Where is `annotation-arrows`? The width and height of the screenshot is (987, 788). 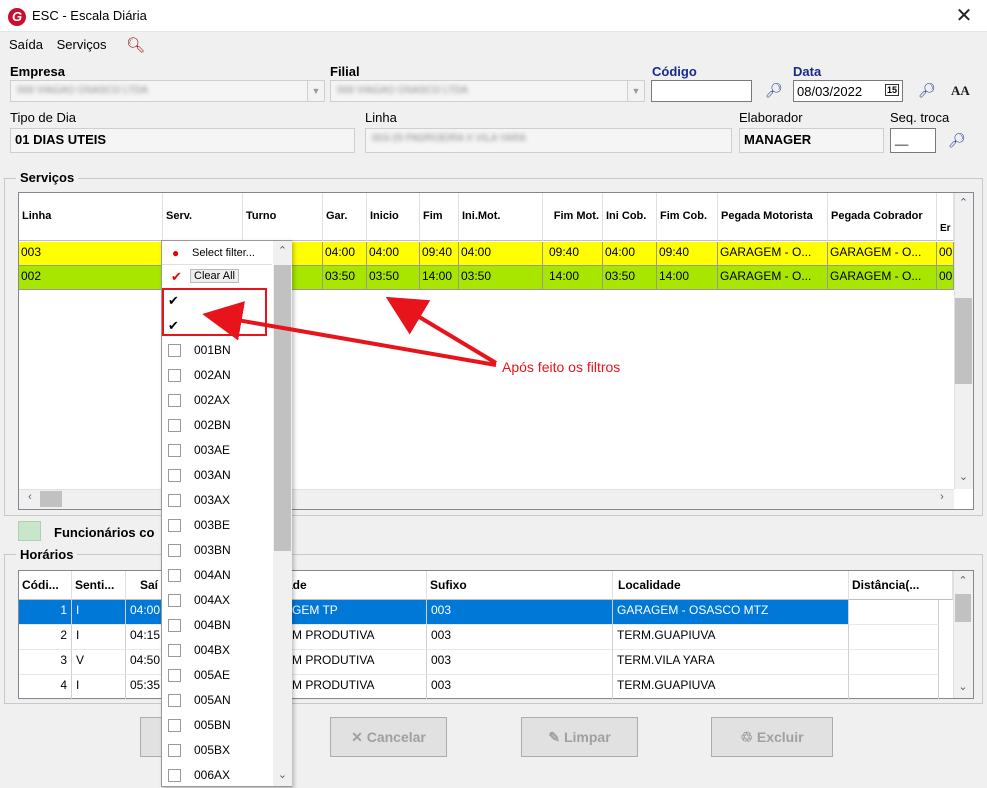
annotation-arrows is located at coordinates (350, 331).